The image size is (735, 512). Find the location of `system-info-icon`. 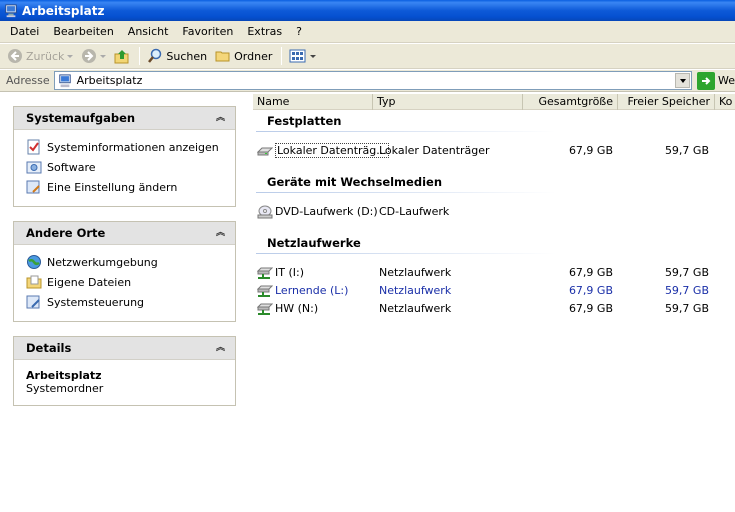

system-info-icon is located at coordinates (33, 147).